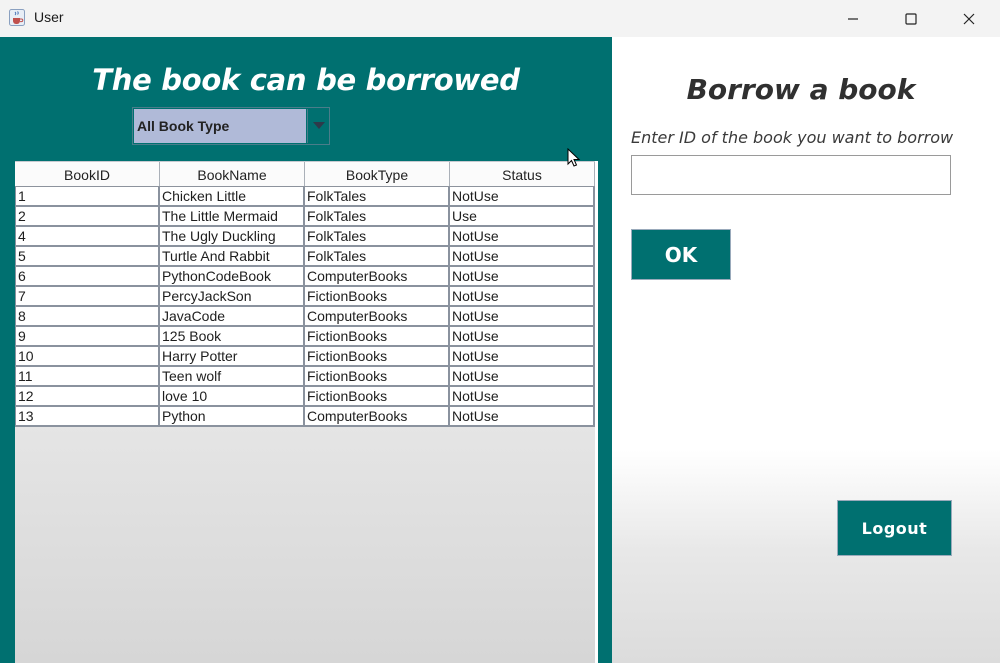 This screenshot has height=663, width=1000. I want to click on chevron-down-icon, so click(319, 125).